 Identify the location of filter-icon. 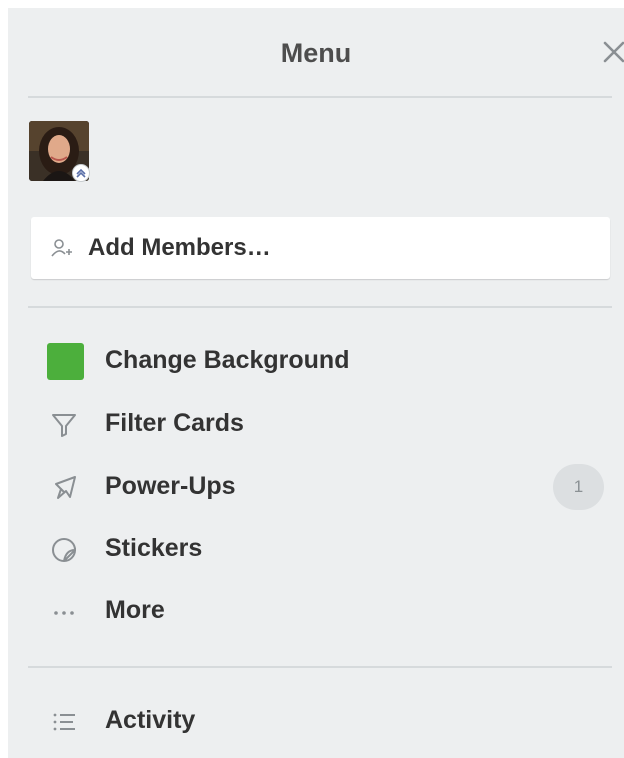
(64, 425).